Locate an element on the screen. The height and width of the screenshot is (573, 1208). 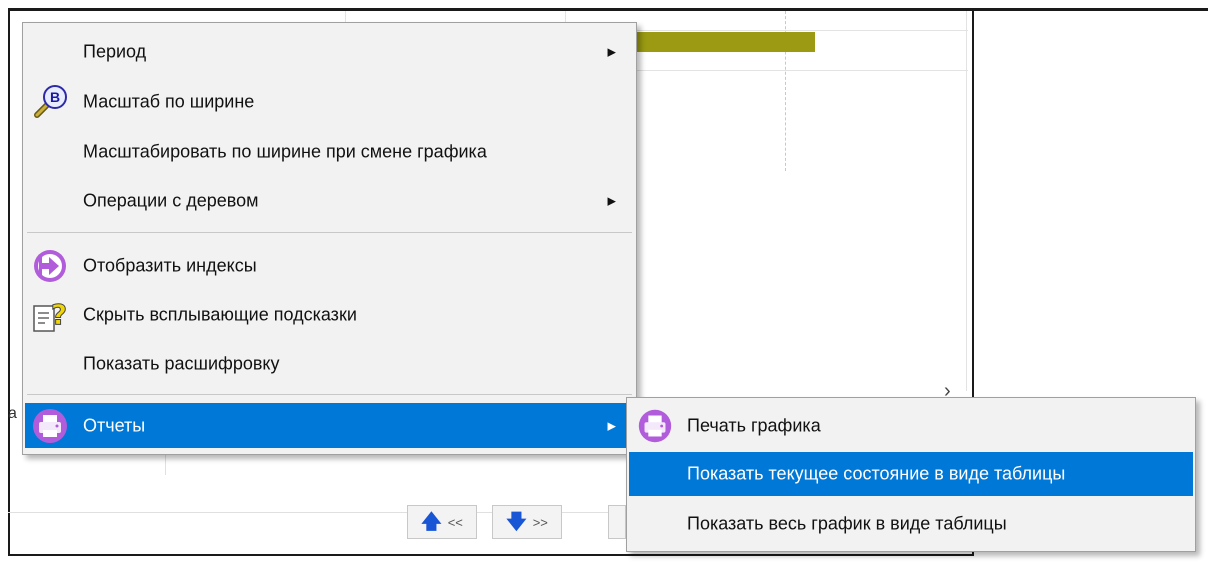
prev-button-label: << is located at coordinates (455, 522).